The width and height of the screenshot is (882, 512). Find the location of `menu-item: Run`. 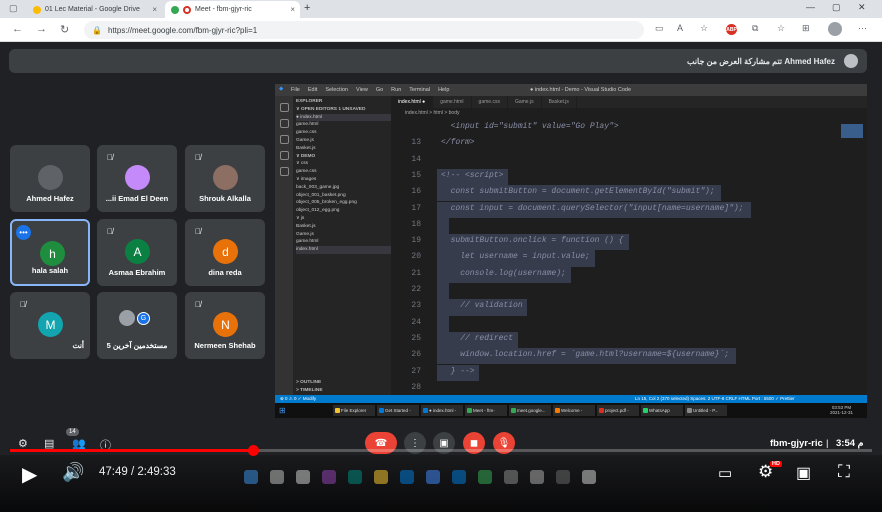

menu-item: Run is located at coordinates (396, 90).